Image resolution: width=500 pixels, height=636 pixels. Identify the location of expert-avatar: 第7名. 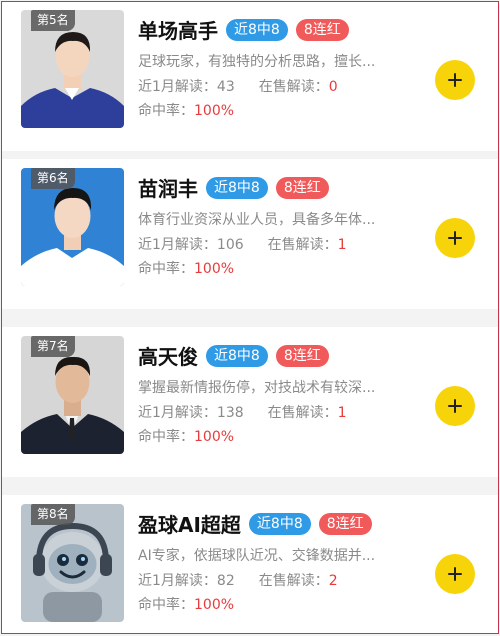
(72, 395).